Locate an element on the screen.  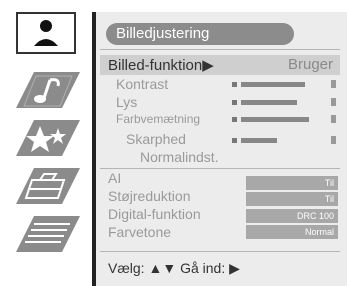
menu-item-ai: AI is located at coordinates (114, 179).